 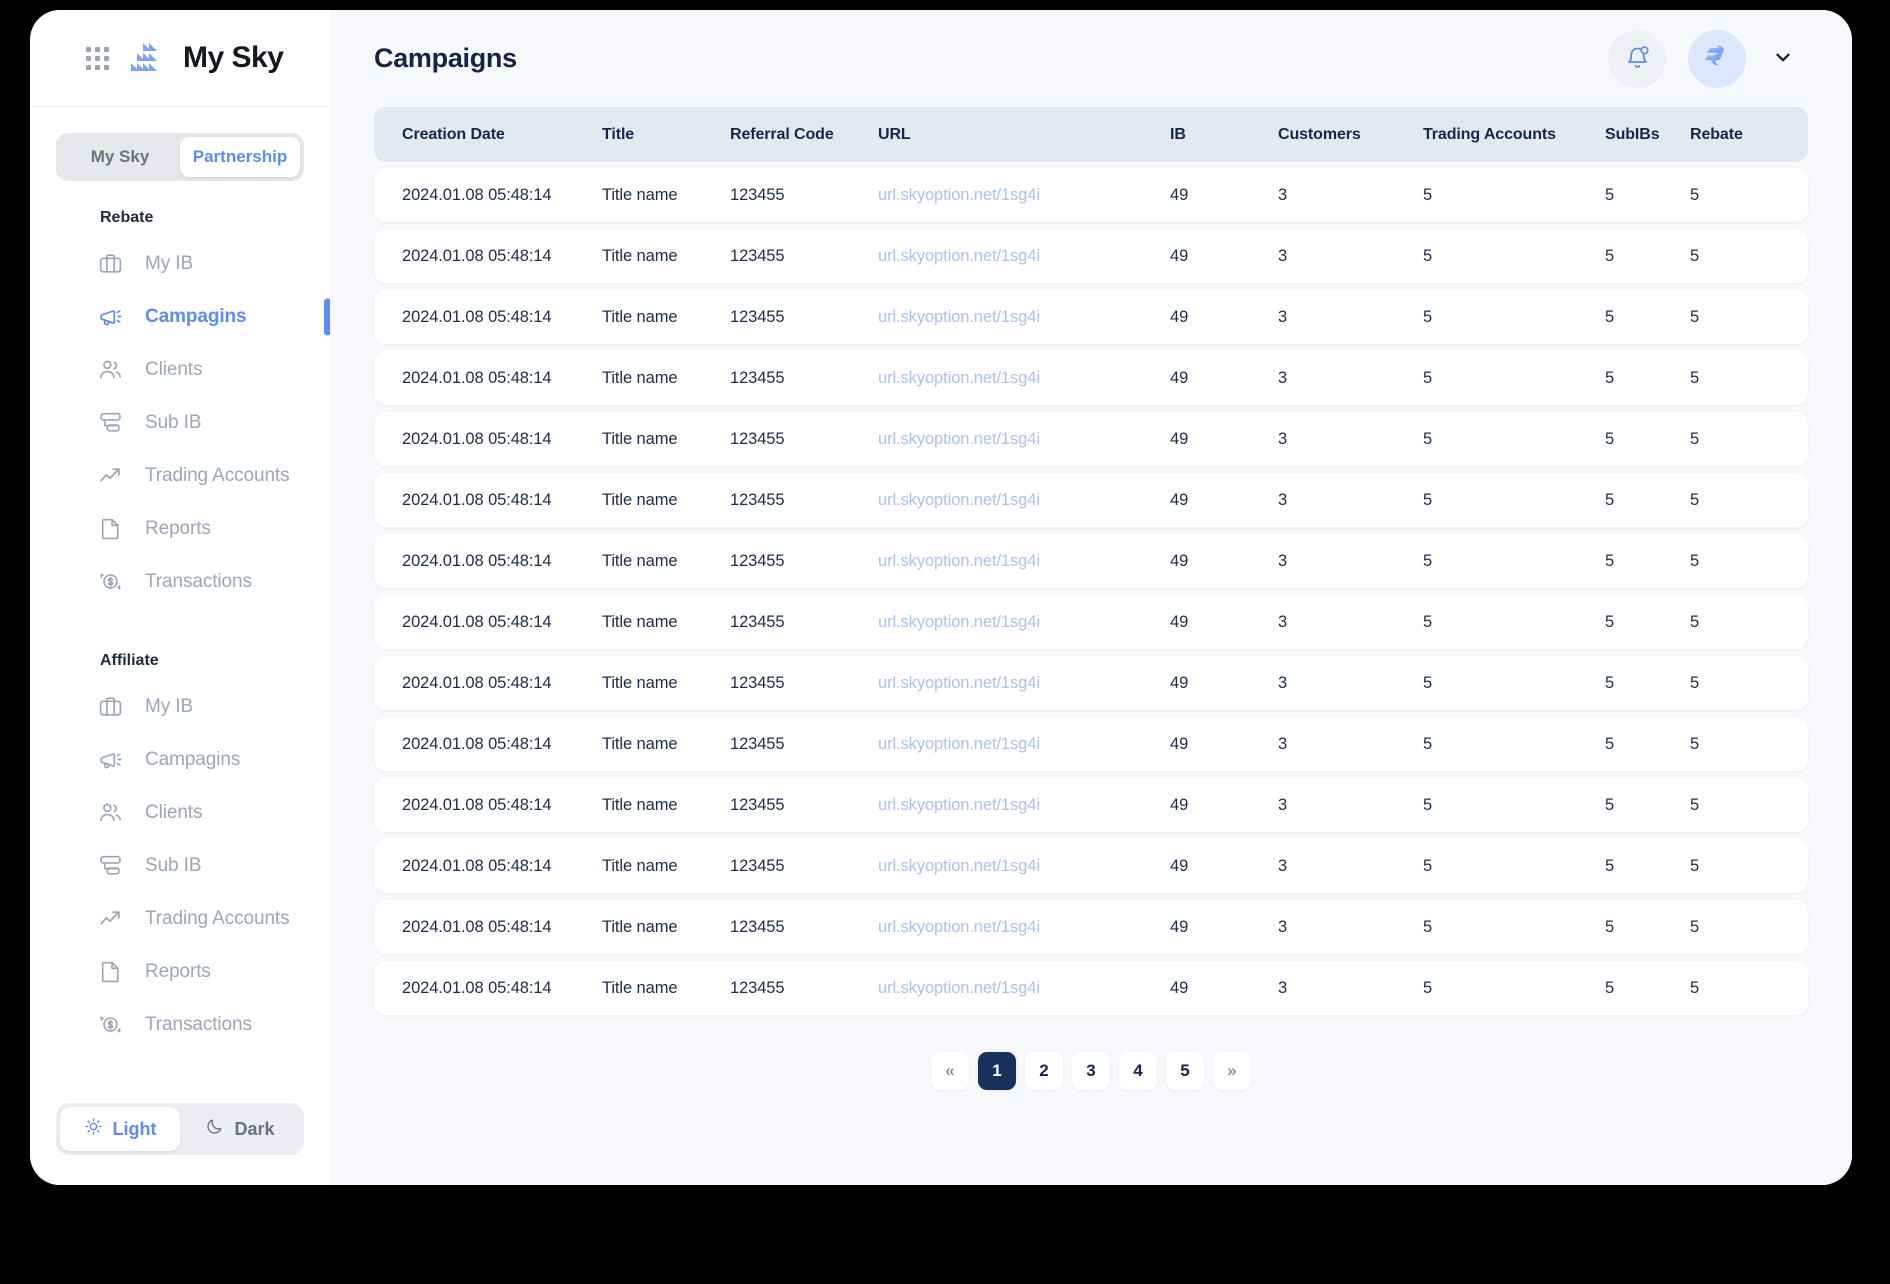 I want to click on dollar-refresh-icon, so click(x=110, y=1024).